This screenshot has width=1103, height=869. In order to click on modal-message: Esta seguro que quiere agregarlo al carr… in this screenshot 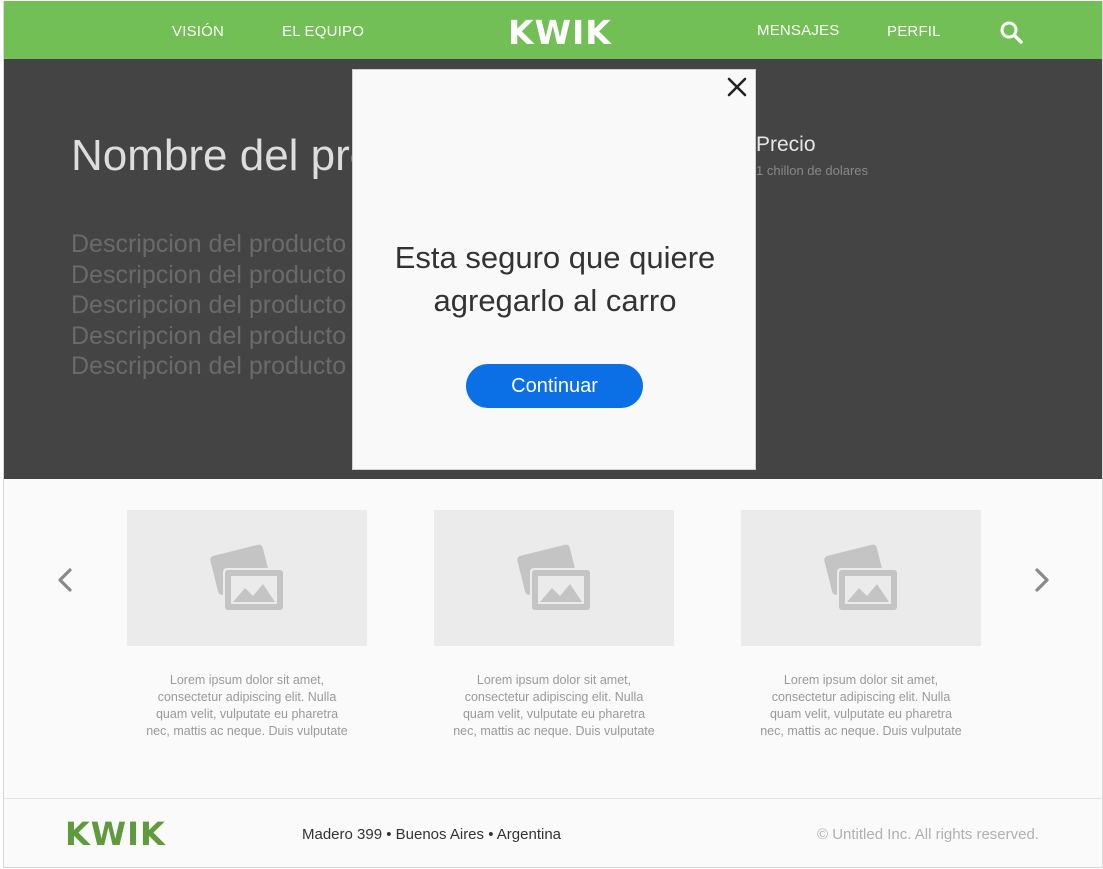, I will do `click(555, 279)`.